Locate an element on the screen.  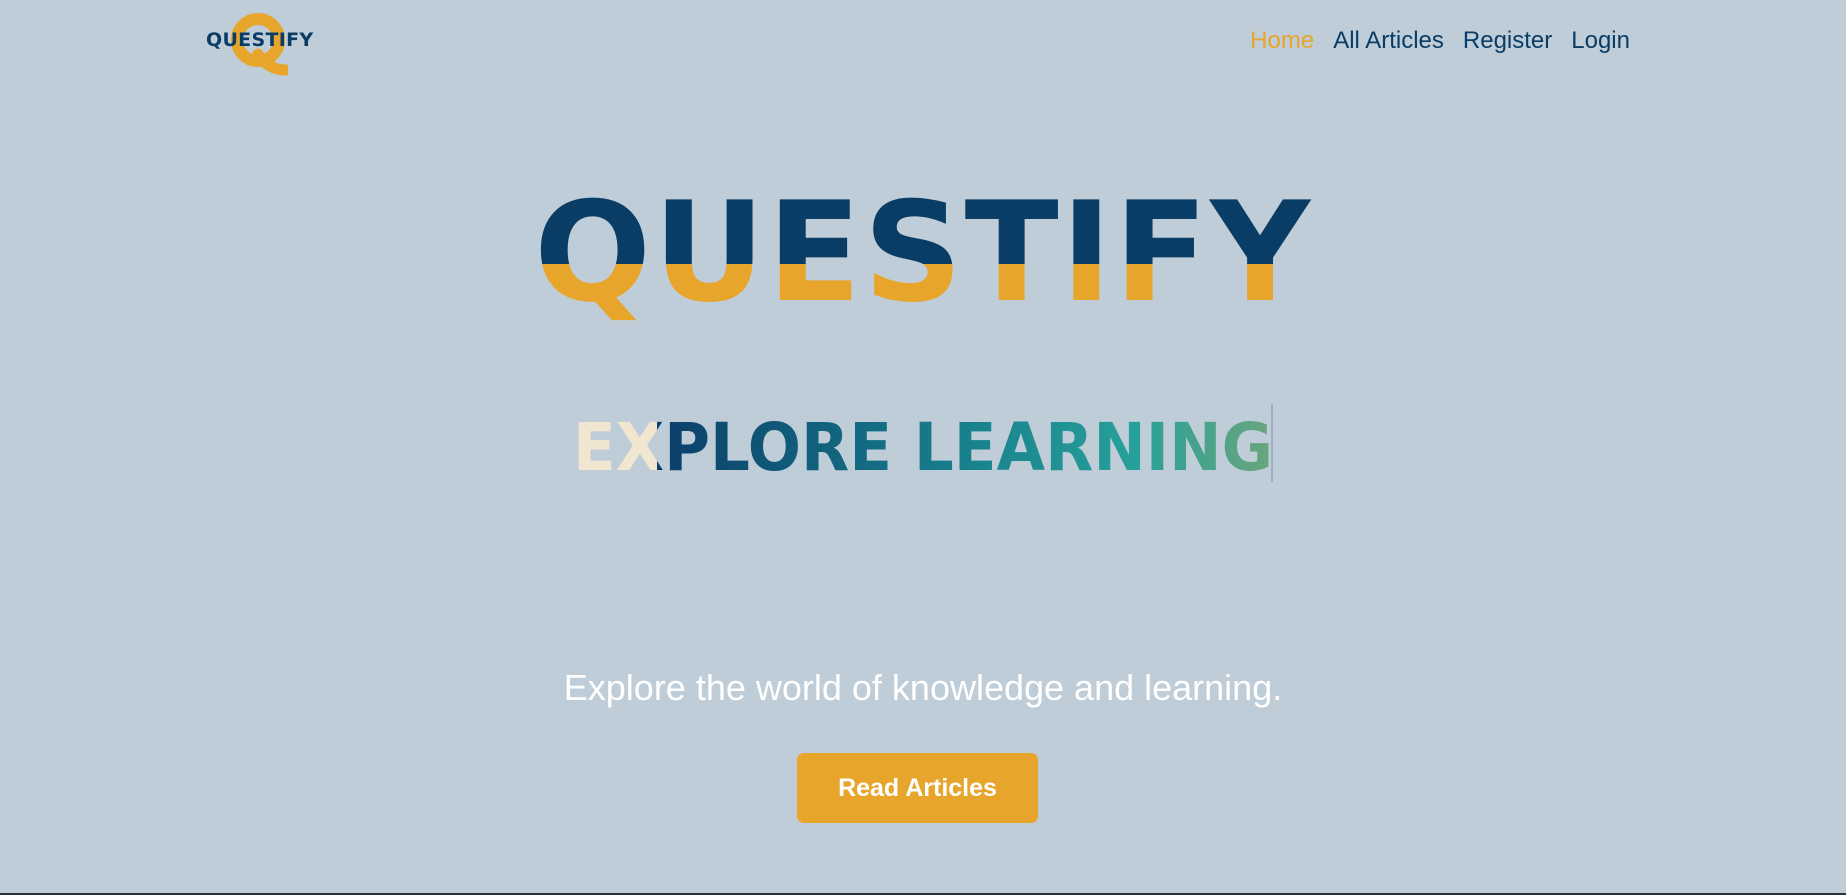
nav-link-home: Home is located at coordinates (1282, 41).